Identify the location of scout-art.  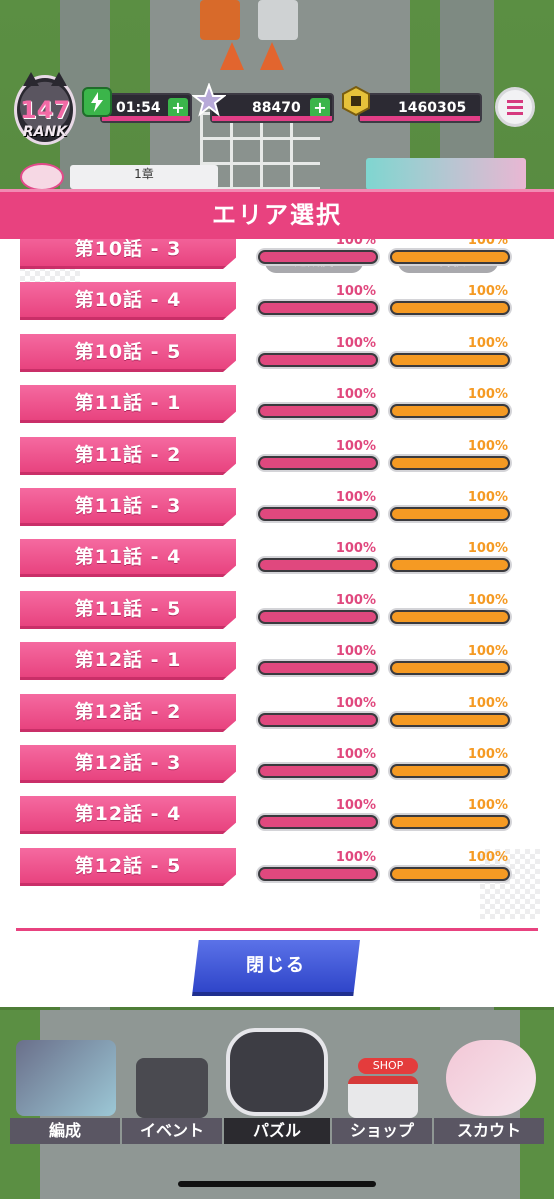
(491, 1078).